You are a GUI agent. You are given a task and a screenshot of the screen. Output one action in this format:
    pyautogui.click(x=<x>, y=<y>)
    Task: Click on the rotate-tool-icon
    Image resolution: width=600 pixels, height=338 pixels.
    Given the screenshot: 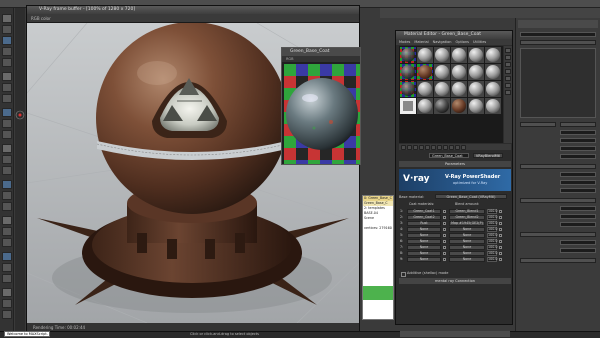 What is the action you would take?
    pyautogui.click(x=7, y=40)
    